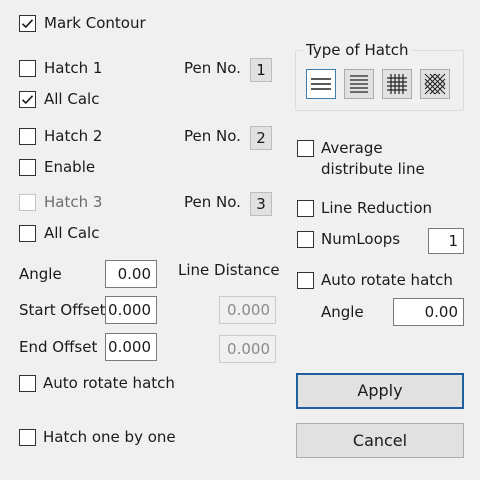 The image size is (480, 480). Describe the element at coordinates (27, 383) in the screenshot. I see `auto-rotate-hatch-checkbox` at that location.